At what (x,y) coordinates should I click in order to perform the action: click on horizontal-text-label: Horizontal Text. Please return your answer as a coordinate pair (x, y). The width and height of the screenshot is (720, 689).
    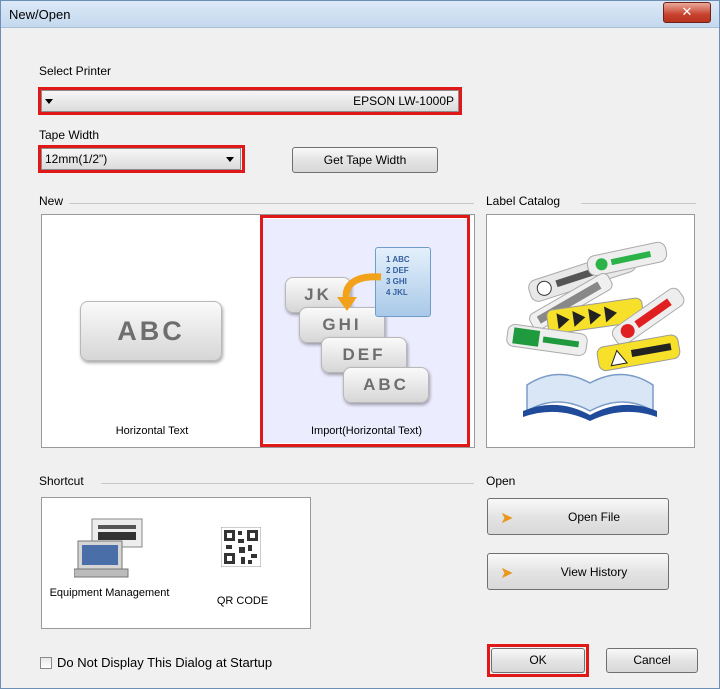
    Looking at the image, I should click on (152, 431).